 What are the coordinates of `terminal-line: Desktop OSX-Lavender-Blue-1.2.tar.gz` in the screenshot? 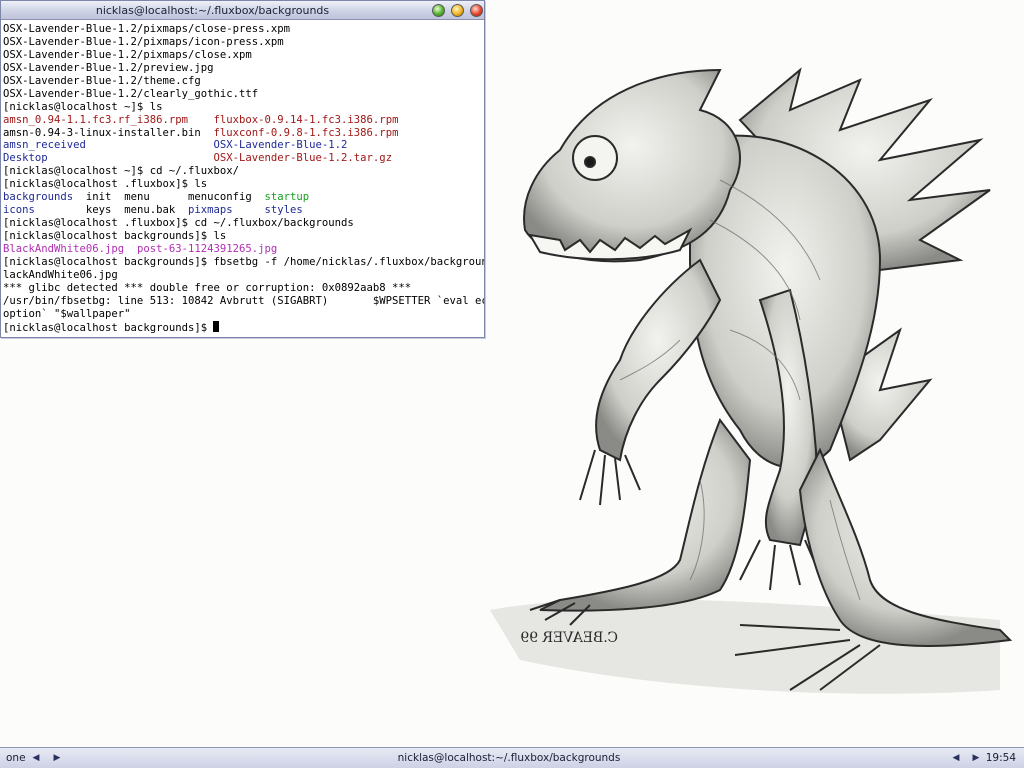 It's located at (243, 158).